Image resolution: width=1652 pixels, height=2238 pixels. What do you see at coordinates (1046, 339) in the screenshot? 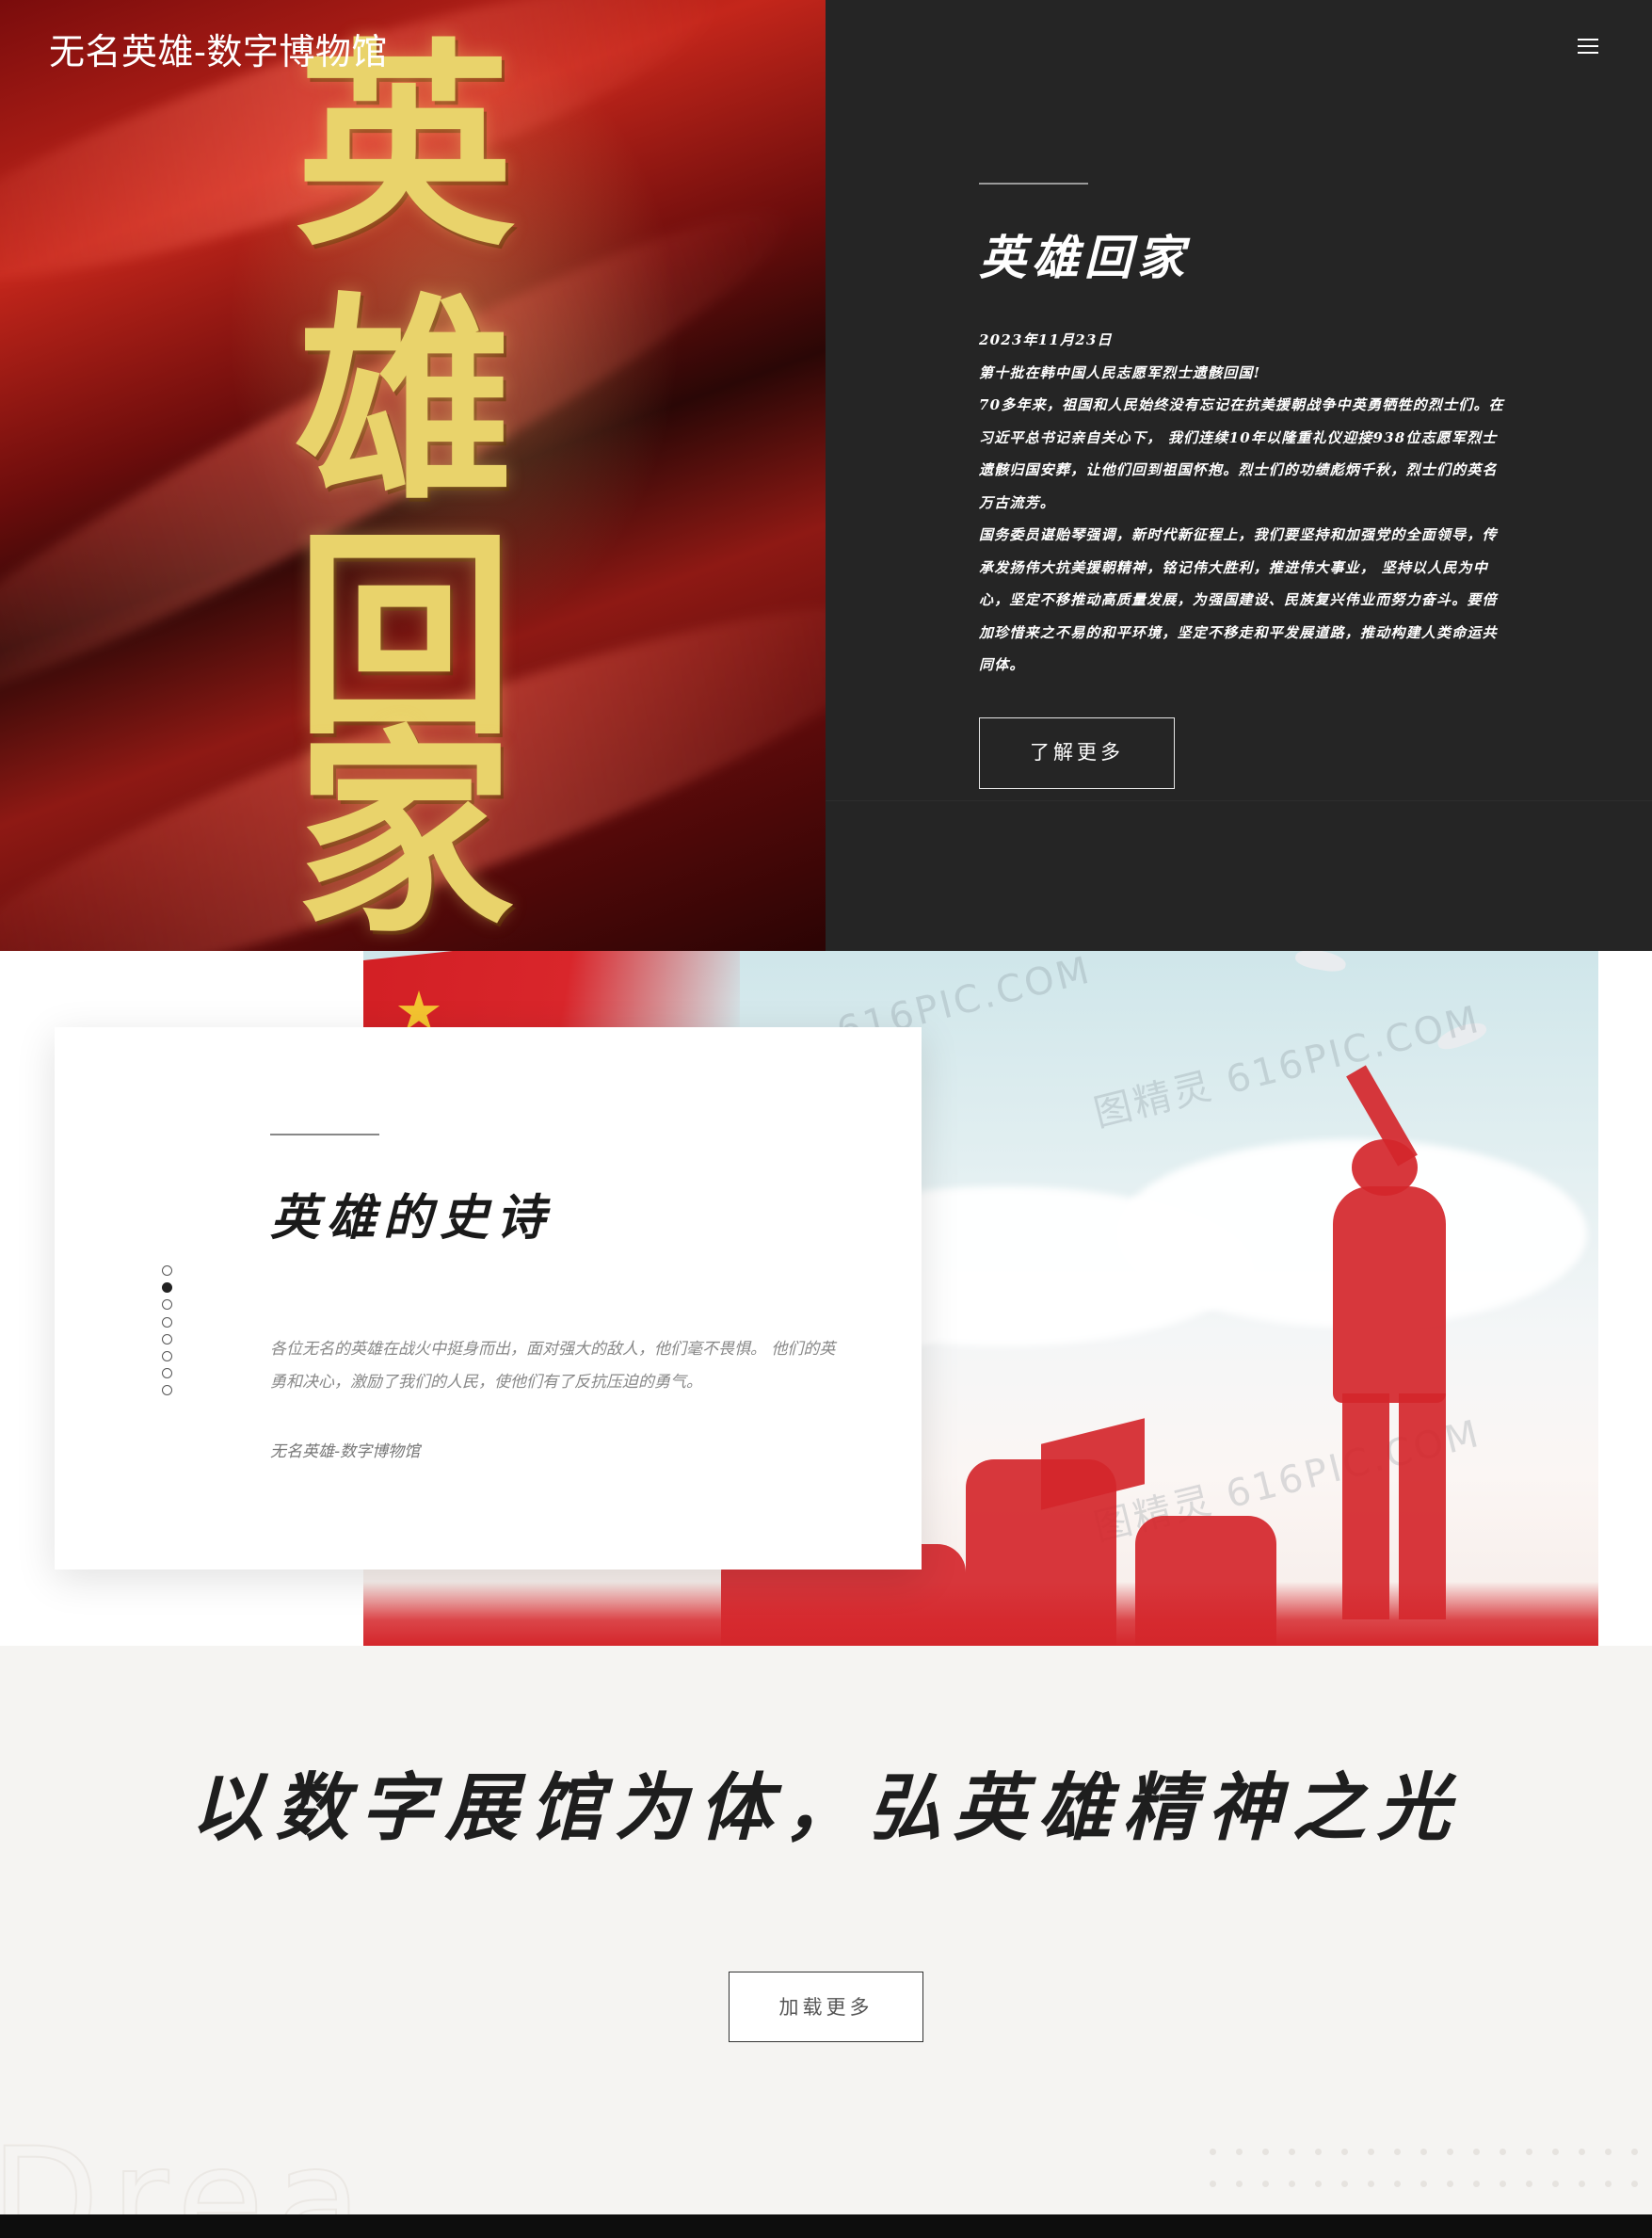
I see `hero-date: 2023年11月23日` at bounding box center [1046, 339].